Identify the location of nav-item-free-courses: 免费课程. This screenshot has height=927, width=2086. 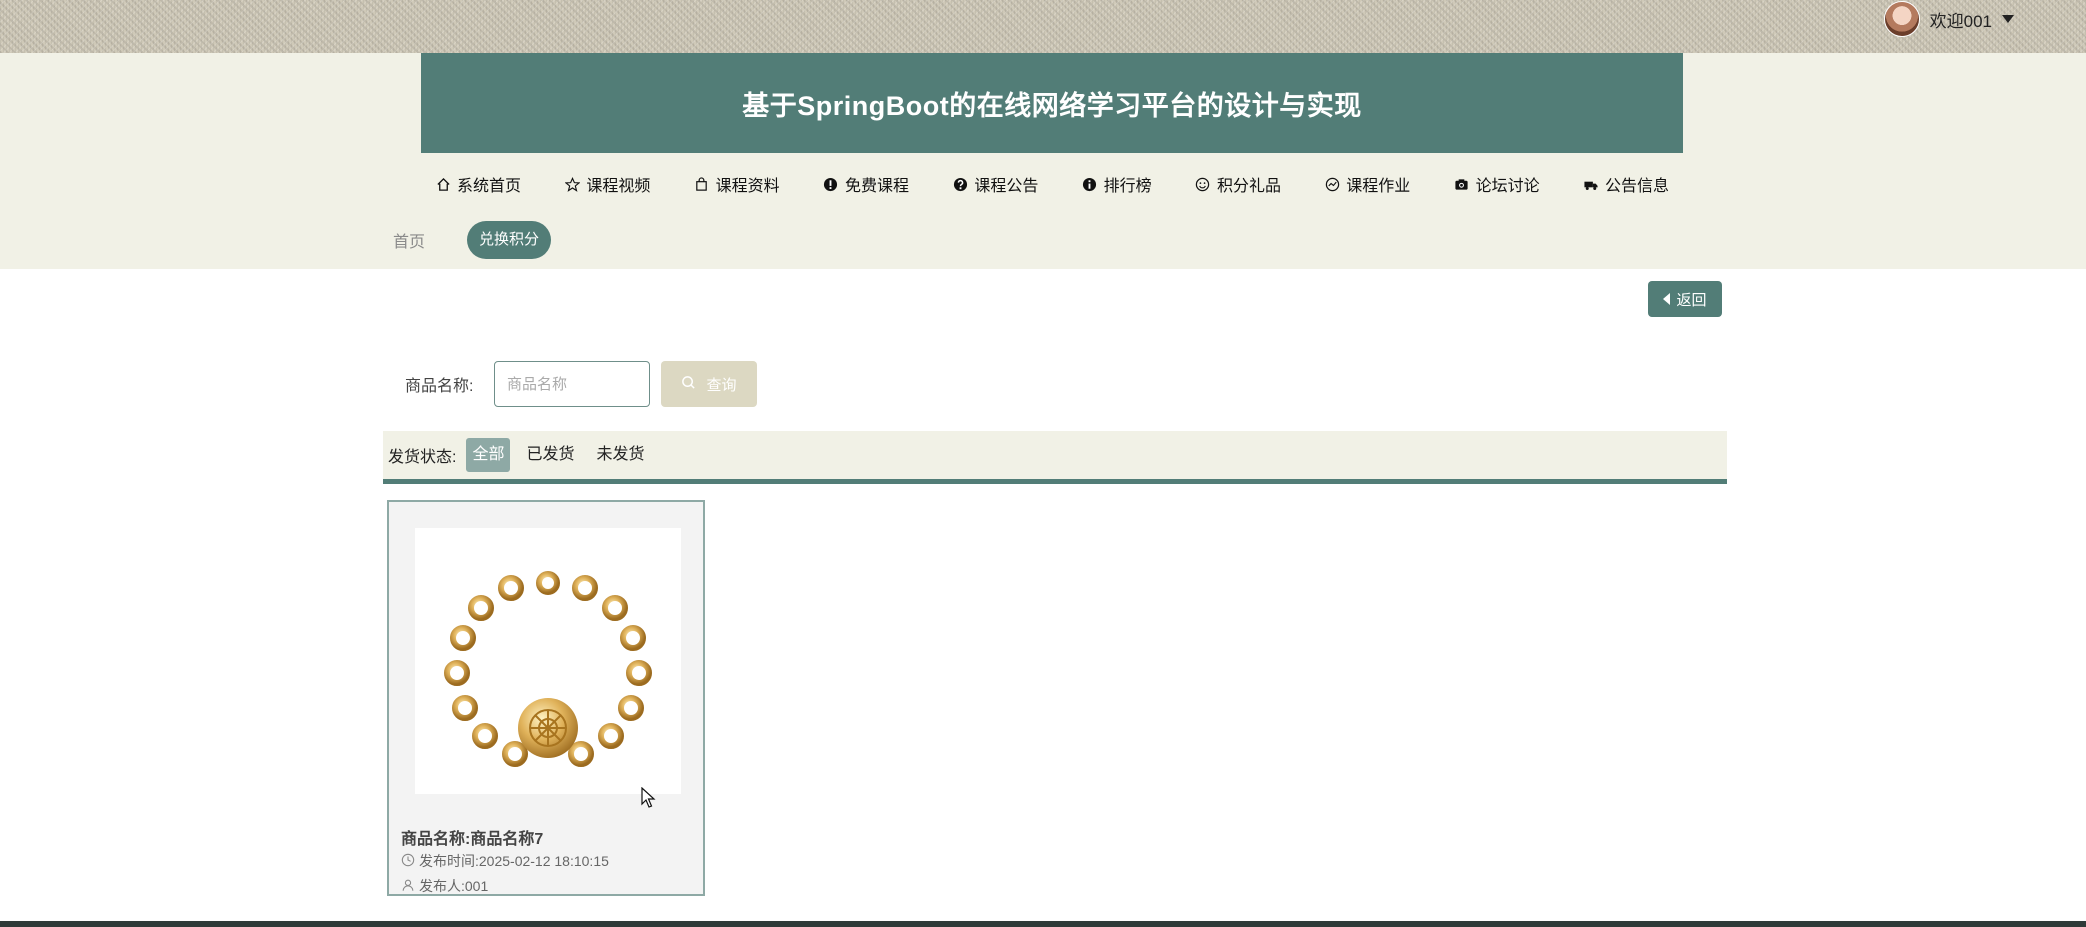
(866, 184).